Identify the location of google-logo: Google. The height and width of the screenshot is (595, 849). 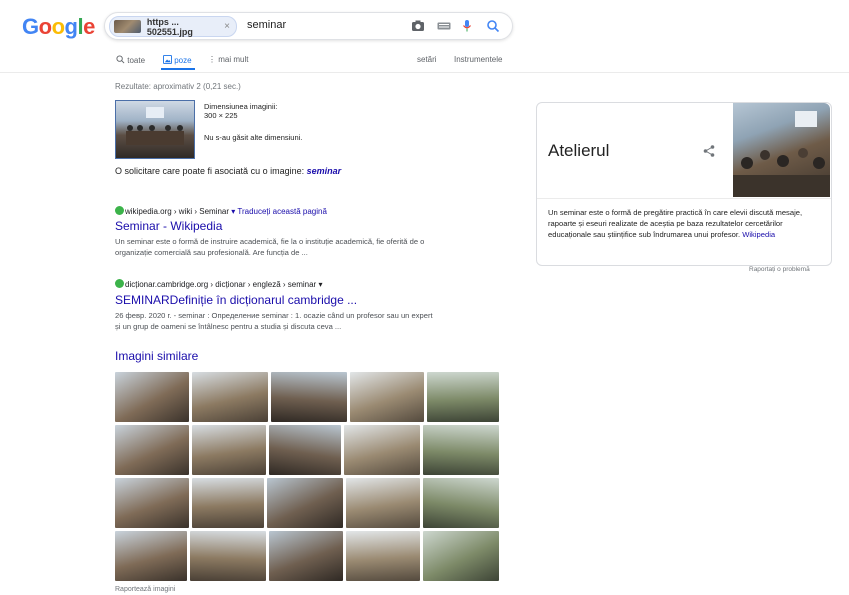
(58, 27).